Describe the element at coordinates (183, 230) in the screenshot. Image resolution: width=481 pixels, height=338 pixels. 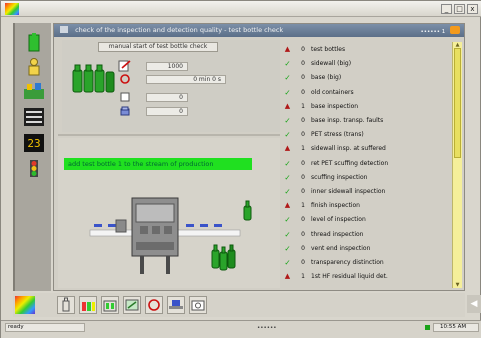
I see `production-line-diagram` at that location.